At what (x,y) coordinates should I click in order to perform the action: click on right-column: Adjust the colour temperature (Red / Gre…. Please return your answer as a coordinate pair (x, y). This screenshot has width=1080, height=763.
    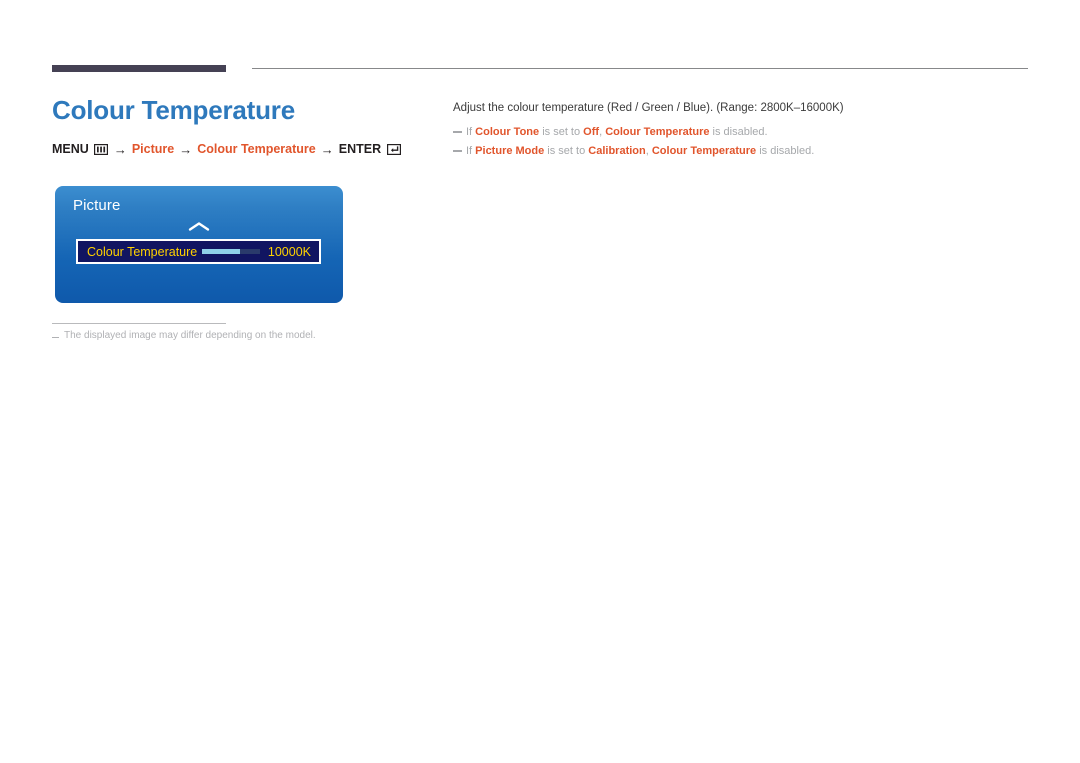
    Looking at the image, I should click on (743, 131).